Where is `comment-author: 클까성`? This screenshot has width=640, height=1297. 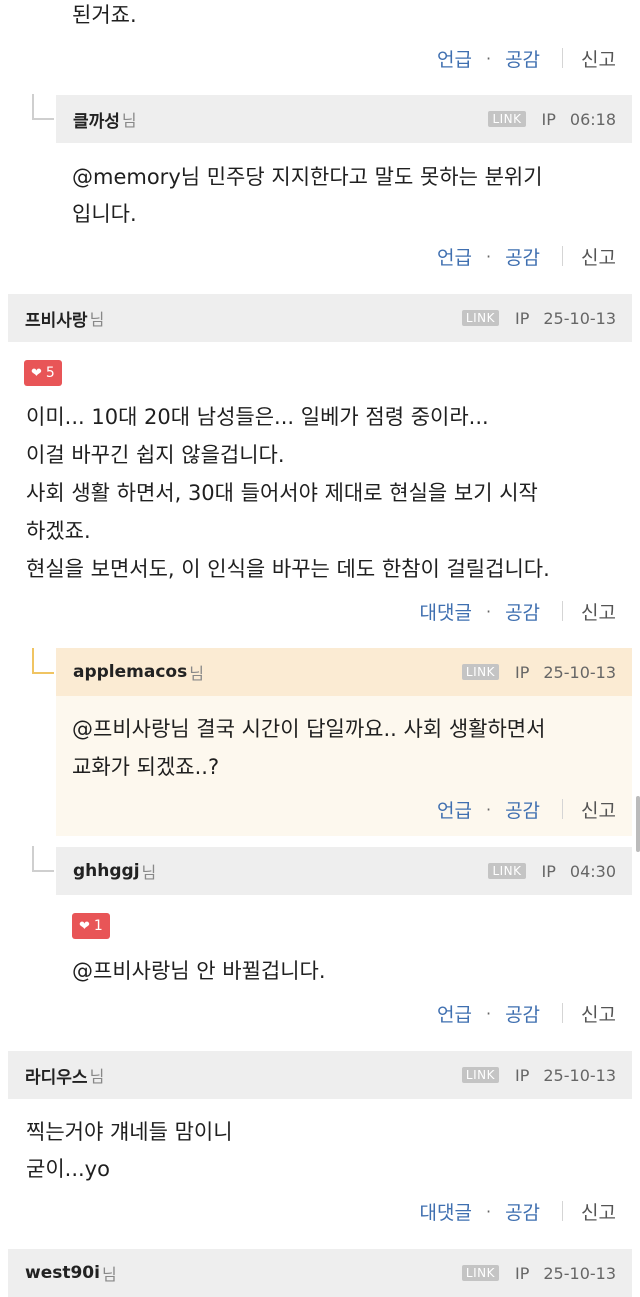 comment-author: 클까성 is located at coordinates (96, 119).